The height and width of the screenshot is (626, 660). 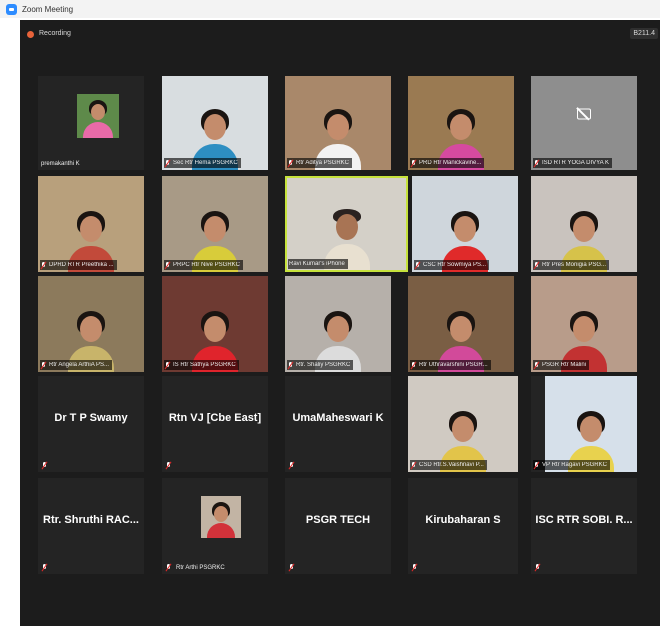 I want to click on recording-bar: Recording B211.4, so click(x=340, y=35).